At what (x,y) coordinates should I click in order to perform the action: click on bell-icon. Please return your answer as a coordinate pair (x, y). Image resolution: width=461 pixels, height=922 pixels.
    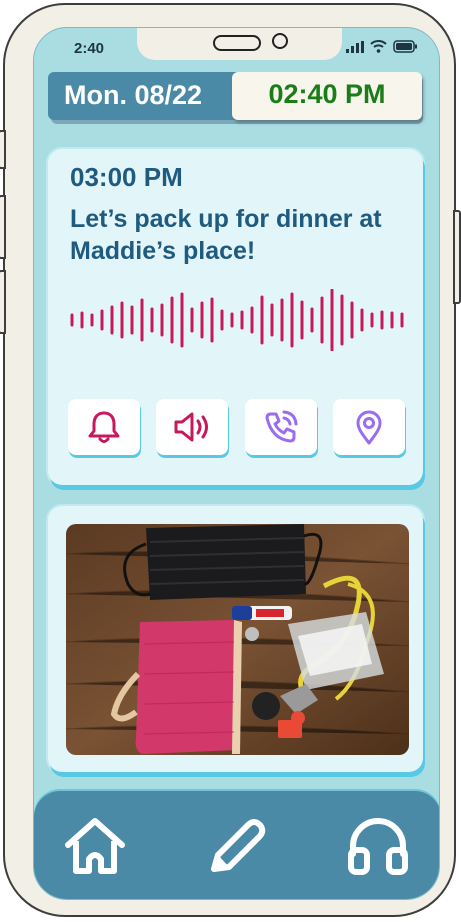
    Looking at the image, I should click on (104, 427).